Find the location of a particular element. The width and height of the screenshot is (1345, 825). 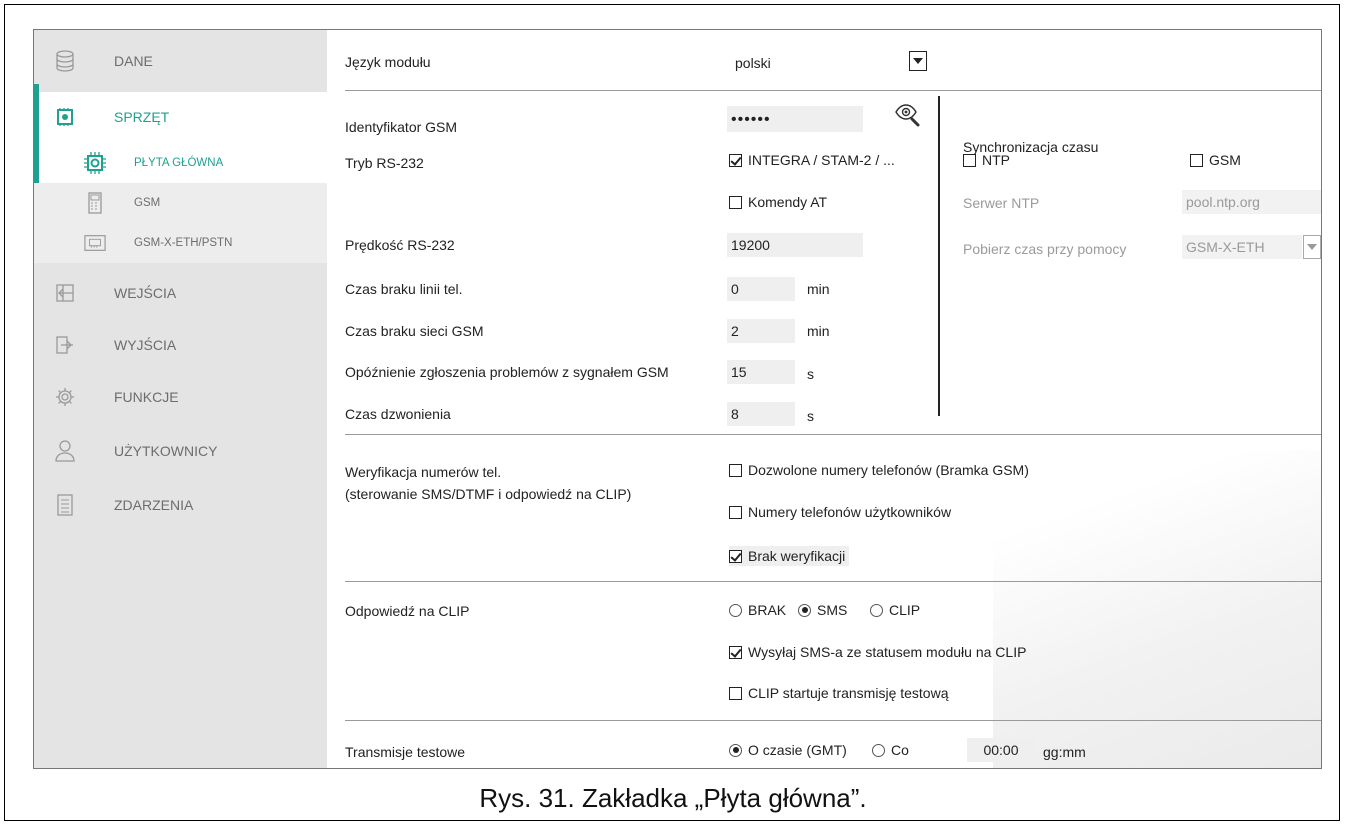

clip-radio-clip: CLIP is located at coordinates (895, 610).